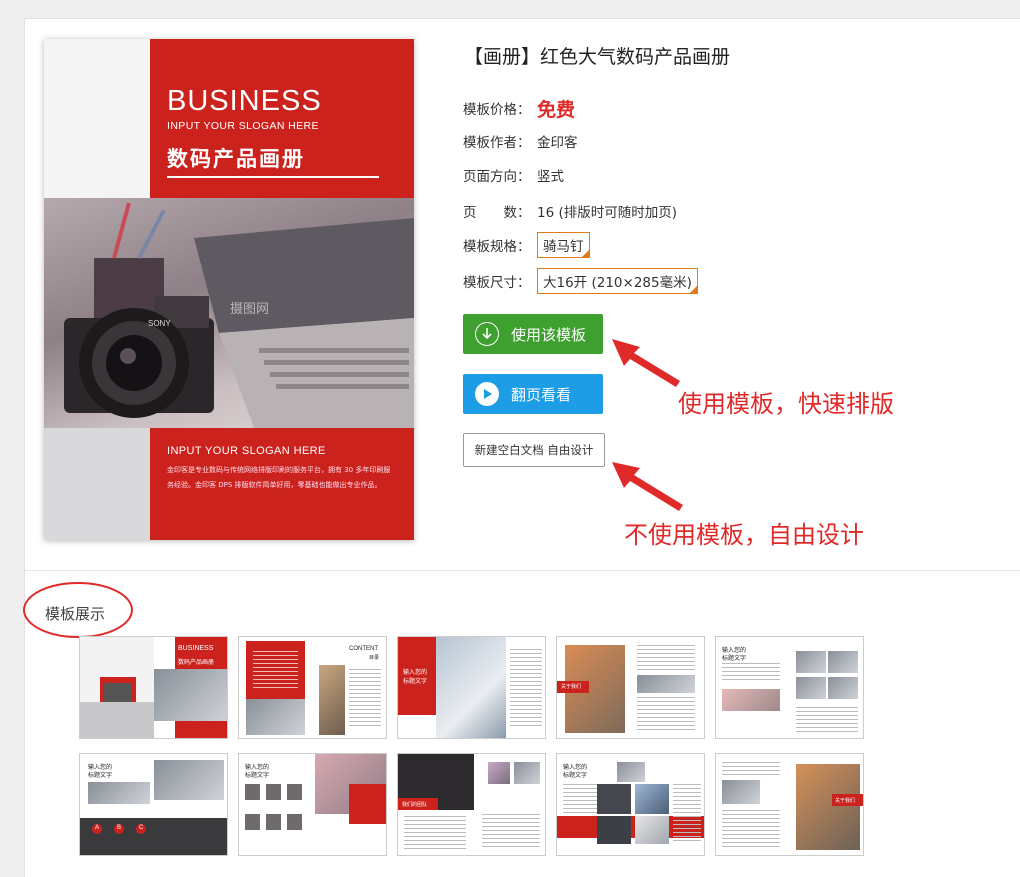  I want to click on size-option: 大16开 (210×285毫米), so click(617, 281).